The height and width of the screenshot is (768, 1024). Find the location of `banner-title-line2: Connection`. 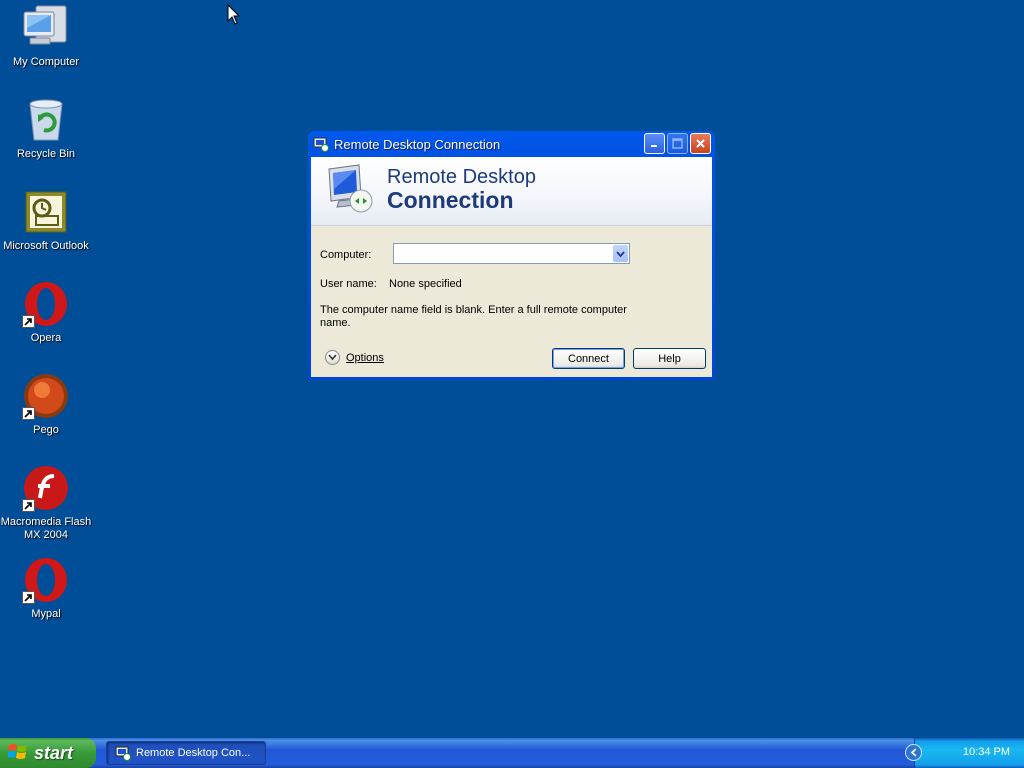

banner-title-line2: Connection is located at coordinates (450, 200).